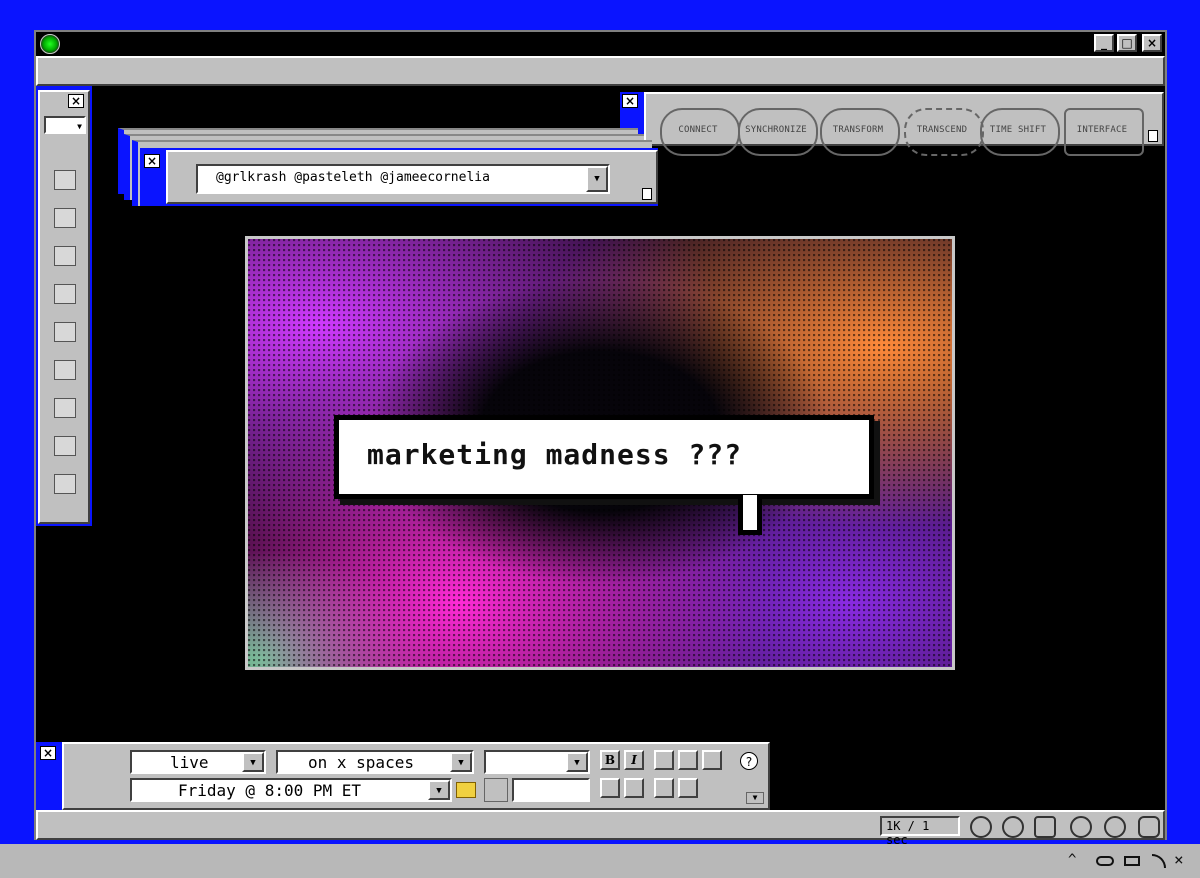 The width and height of the screenshot is (1200, 878). What do you see at coordinates (712, 760) in the screenshot?
I see `align-right-icon` at bounding box center [712, 760].